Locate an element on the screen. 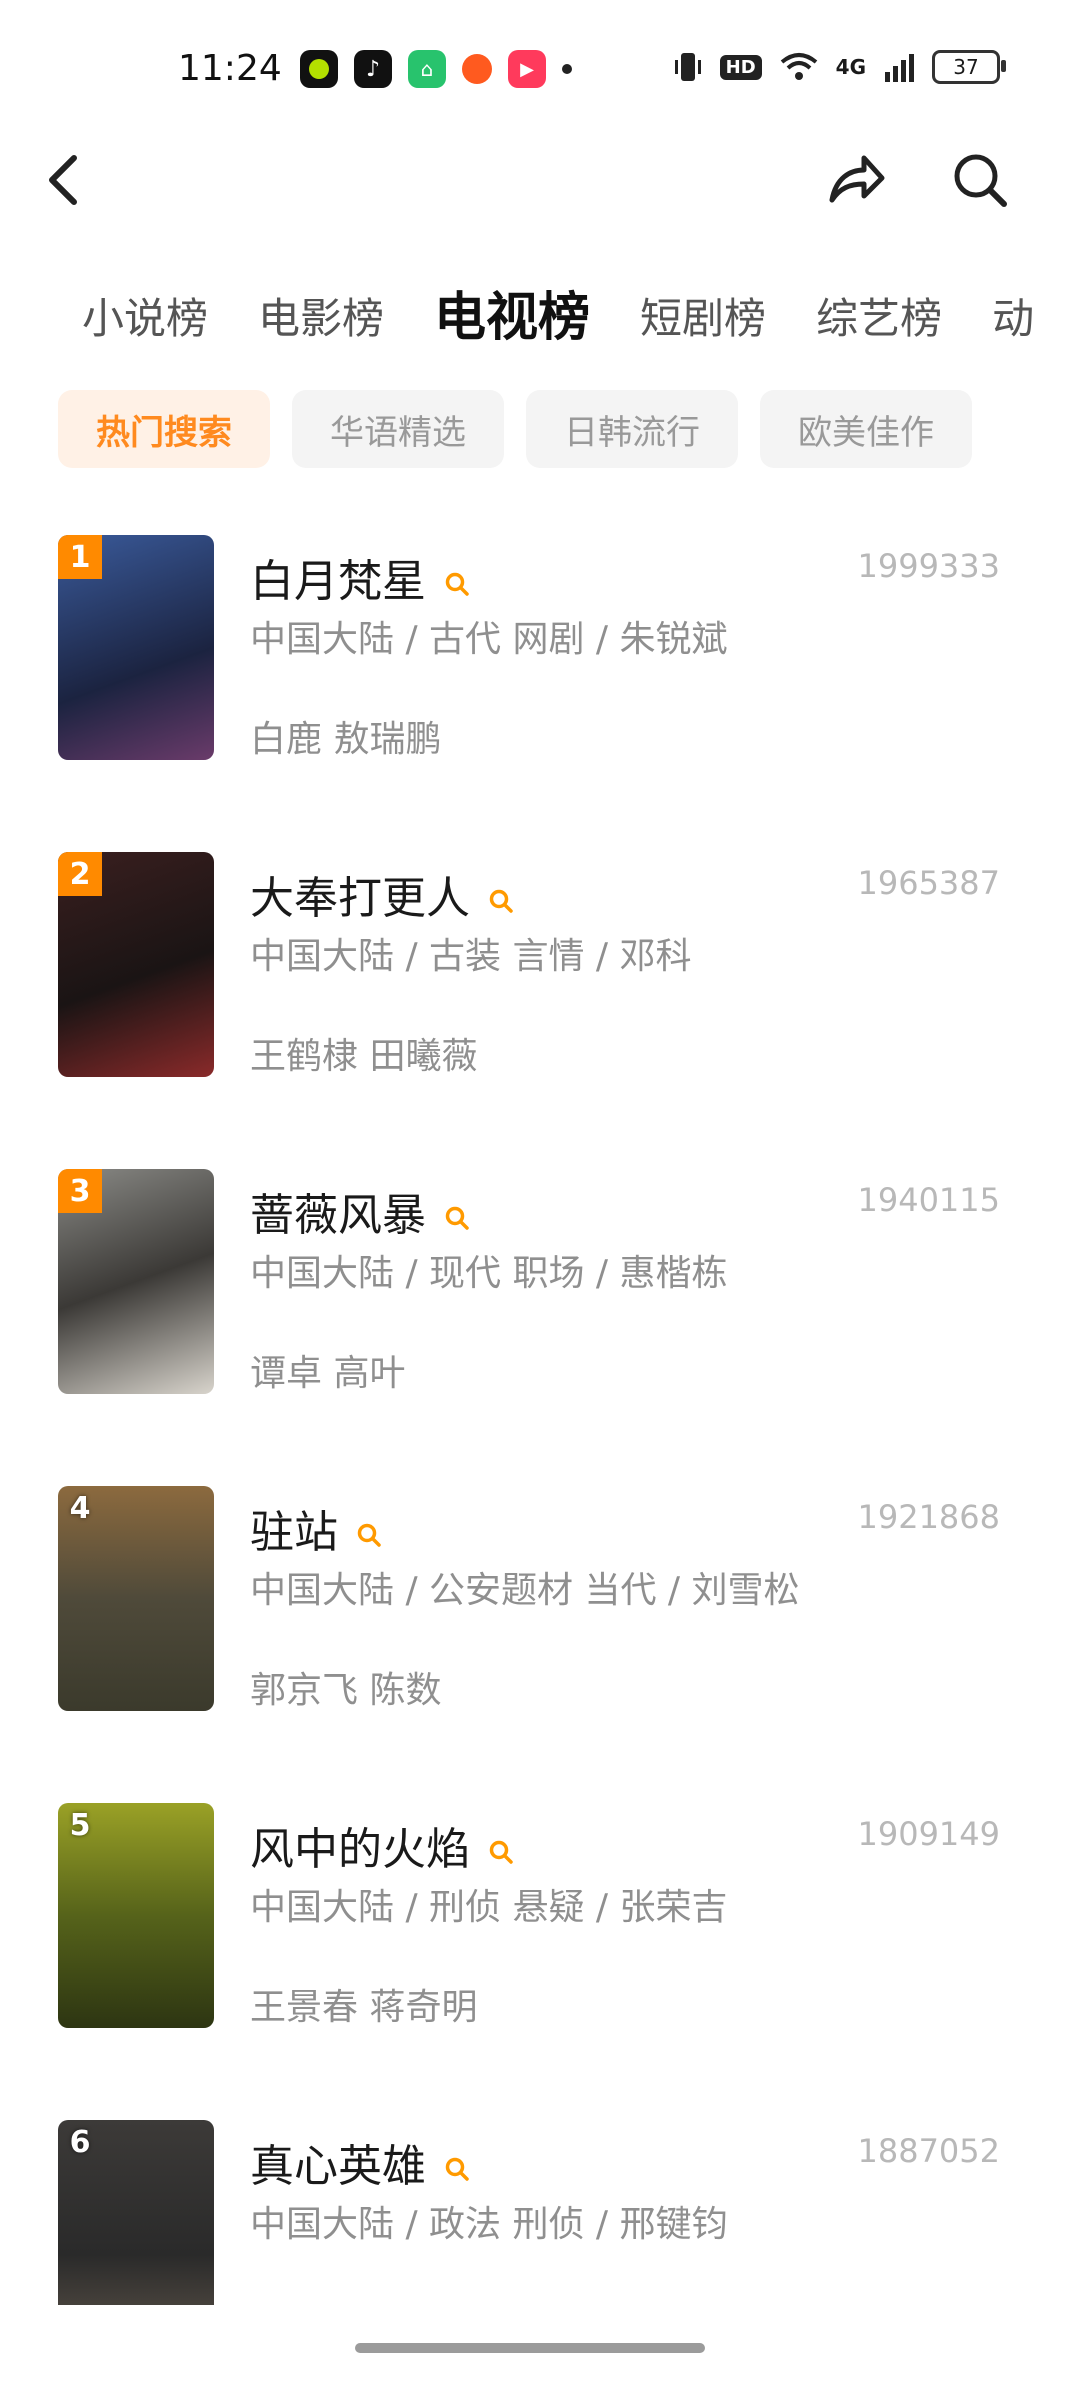  poster-image: 1 is located at coordinates (136, 647).